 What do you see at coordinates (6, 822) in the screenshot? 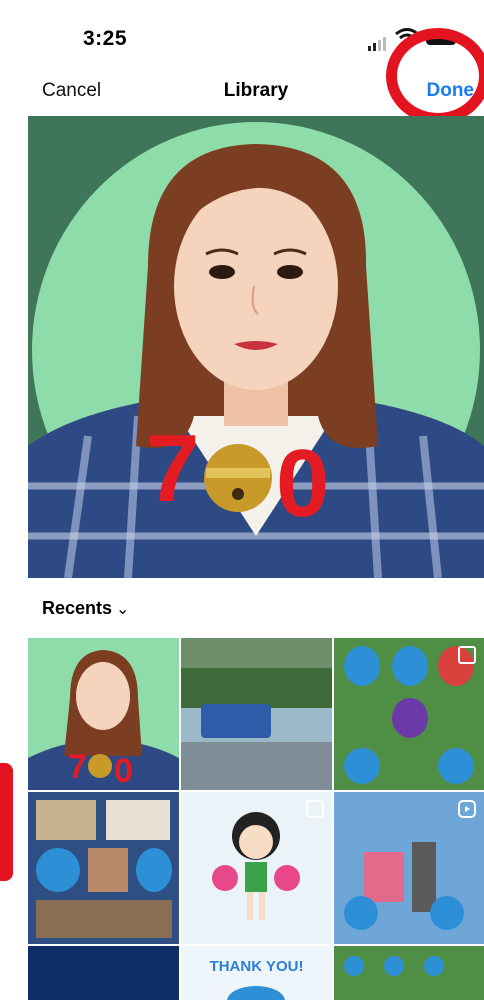
I see `highlight-bar-annotation` at bounding box center [6, 822].